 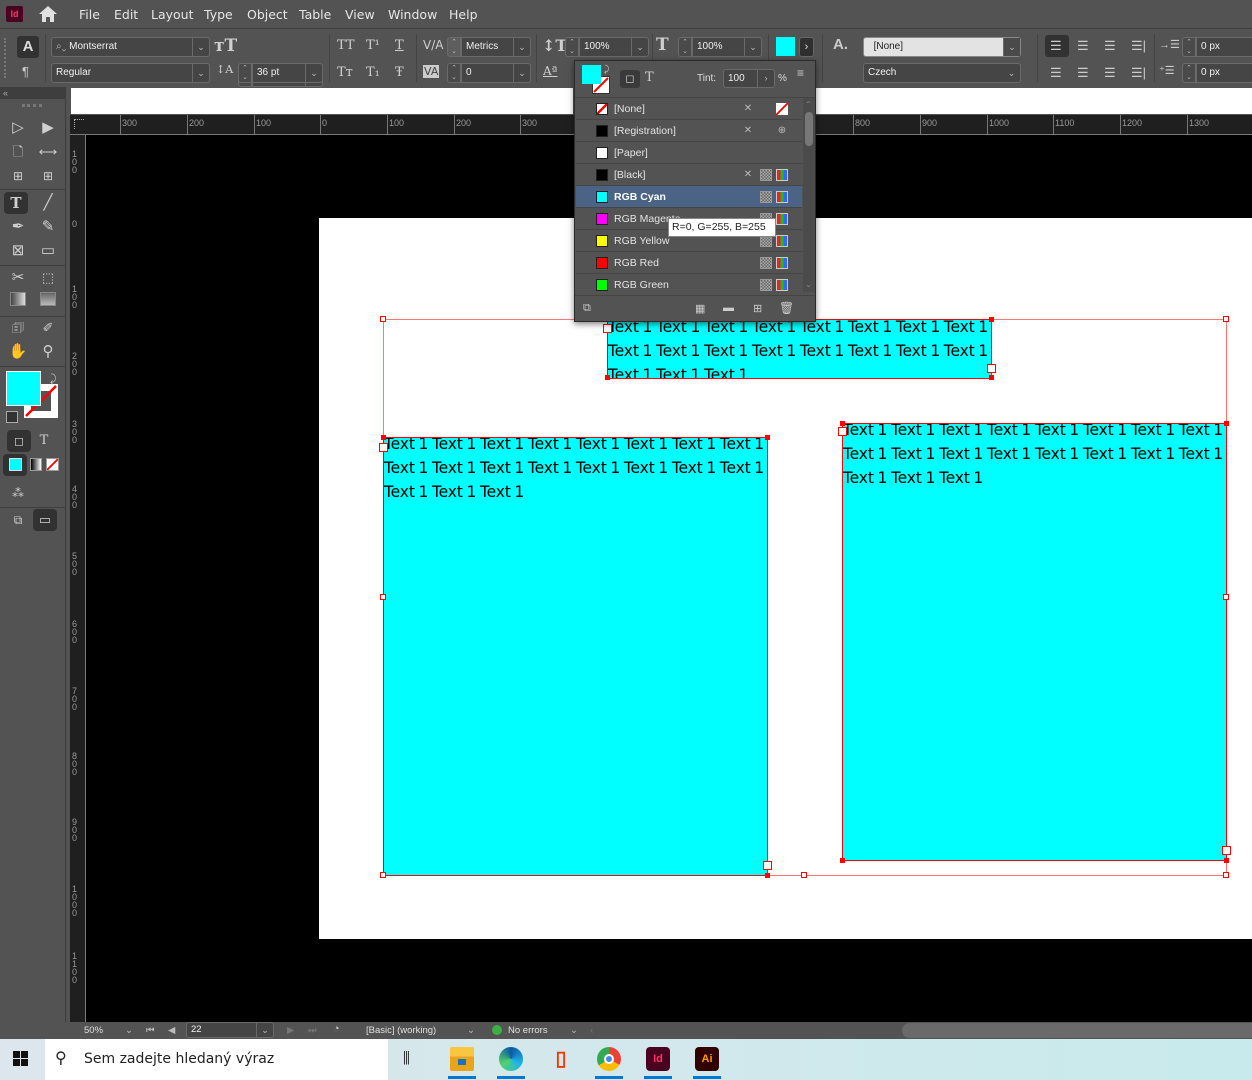 I want to click on gradient-feather-tool-icon, so click(x=48, y=302).